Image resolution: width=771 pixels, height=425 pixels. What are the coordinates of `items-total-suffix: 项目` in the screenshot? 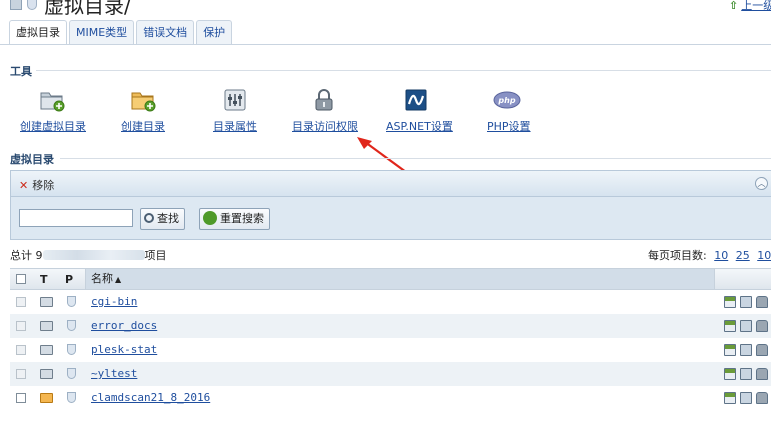 It's located at (155, 255).